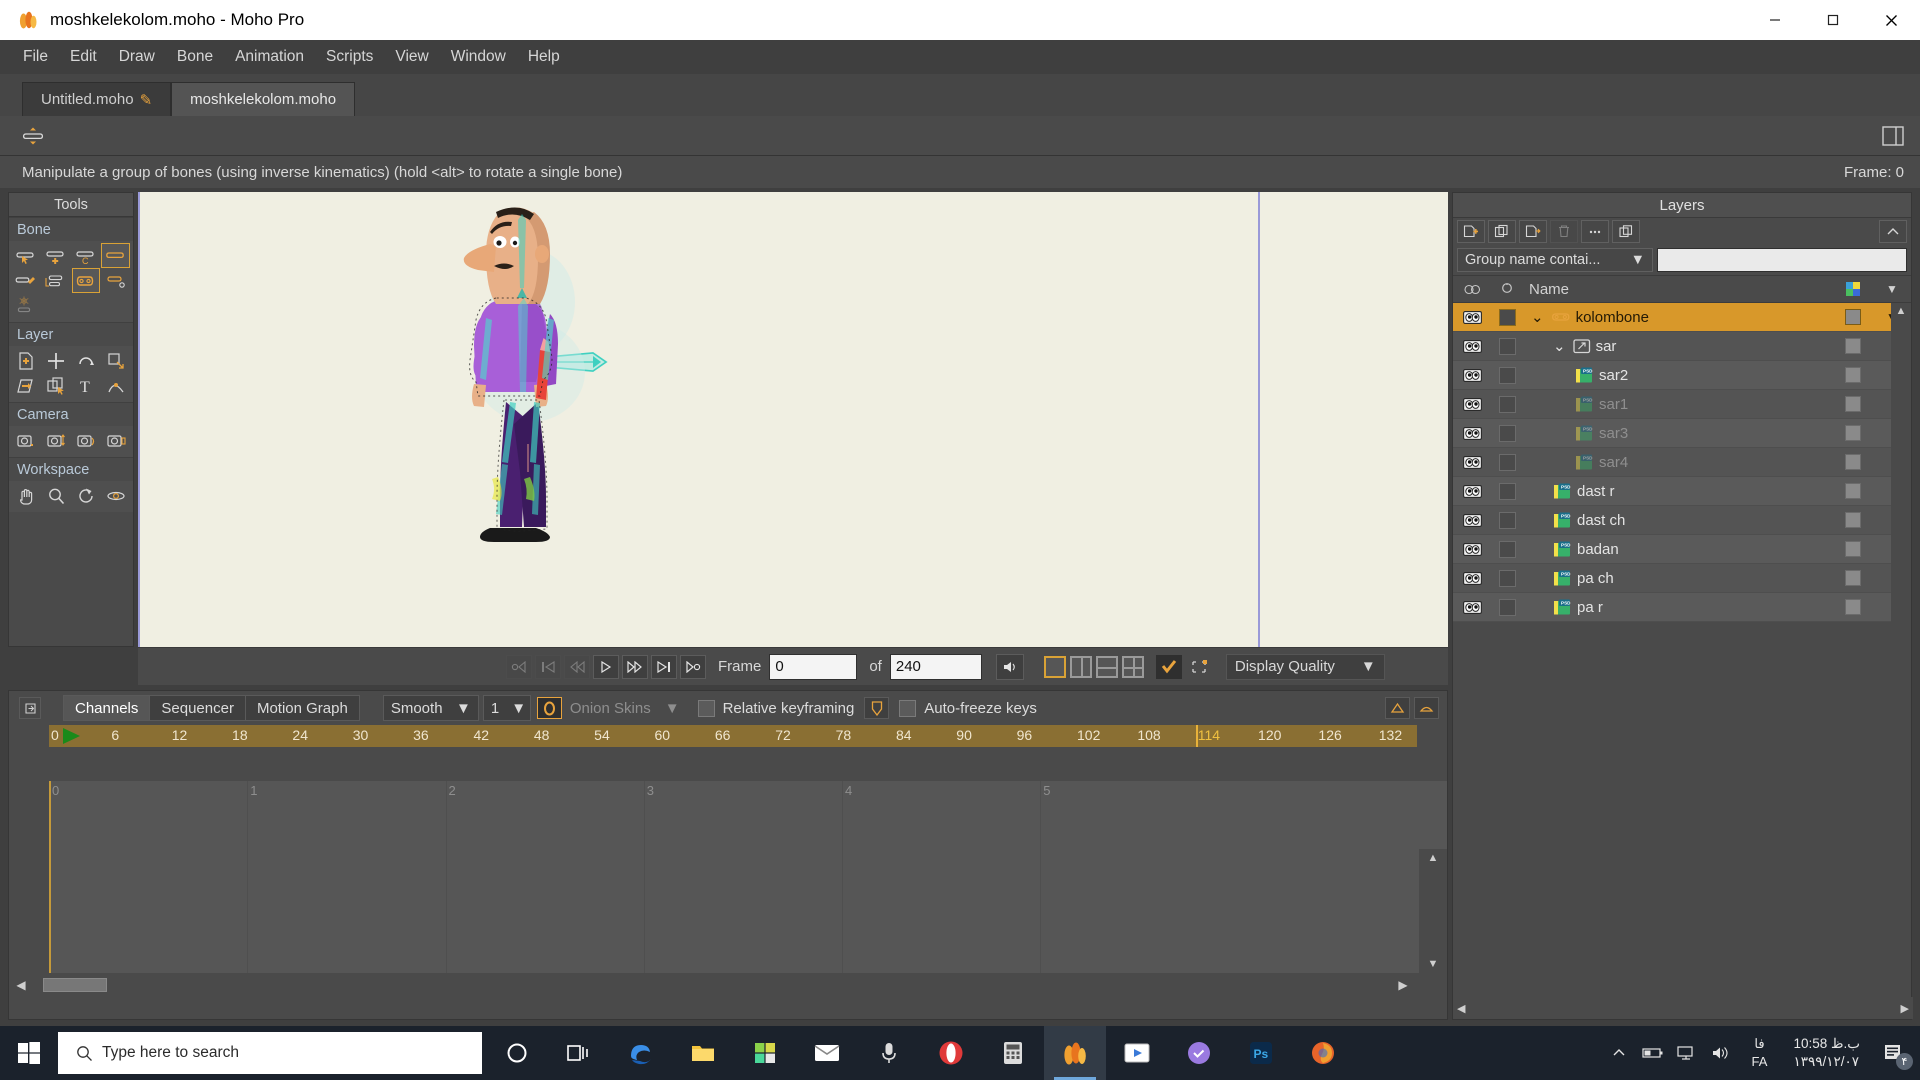  What do you see at coordinates (693, 666) in the screenshot?
I see `jump-to-end-button` at bounding box center [693, 666].